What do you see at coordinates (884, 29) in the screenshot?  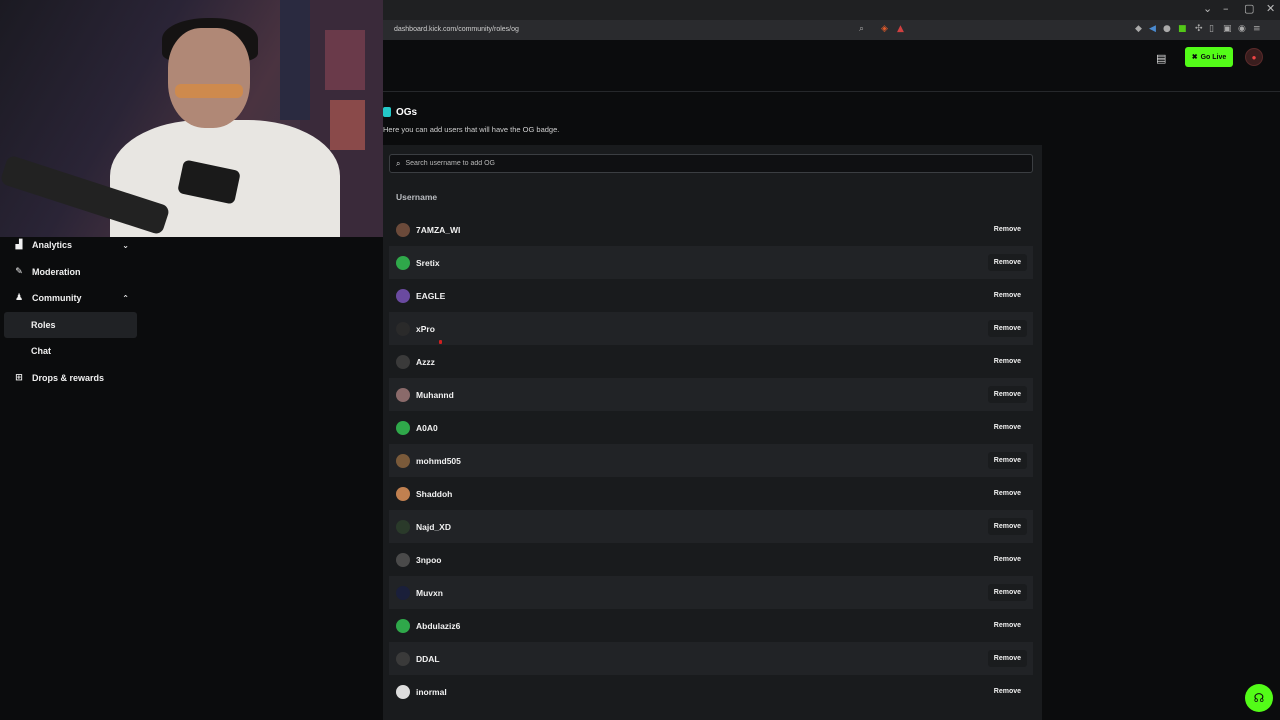 I see `brave-shield-icon: ◈` at bounding box center [884, 29].